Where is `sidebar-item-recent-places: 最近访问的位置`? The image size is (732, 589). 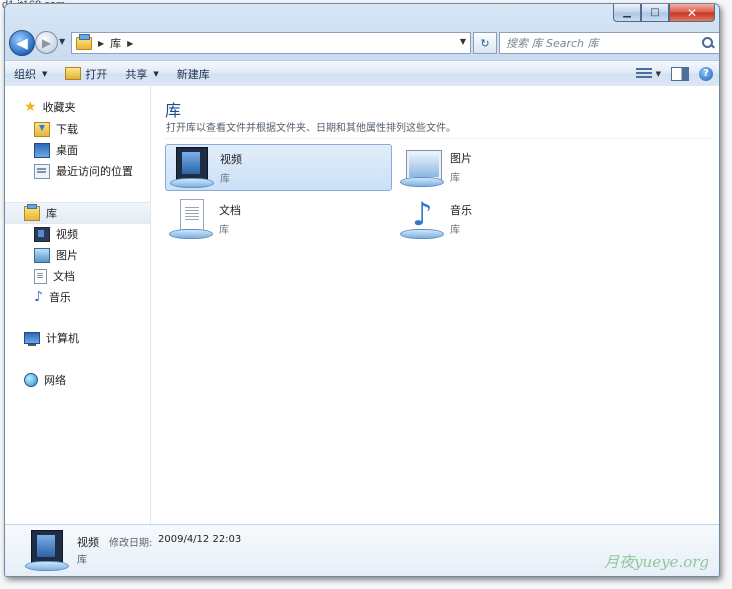
sidebar-item-recent-places: 最近访问的位置 is located at coordinates (77, 171).